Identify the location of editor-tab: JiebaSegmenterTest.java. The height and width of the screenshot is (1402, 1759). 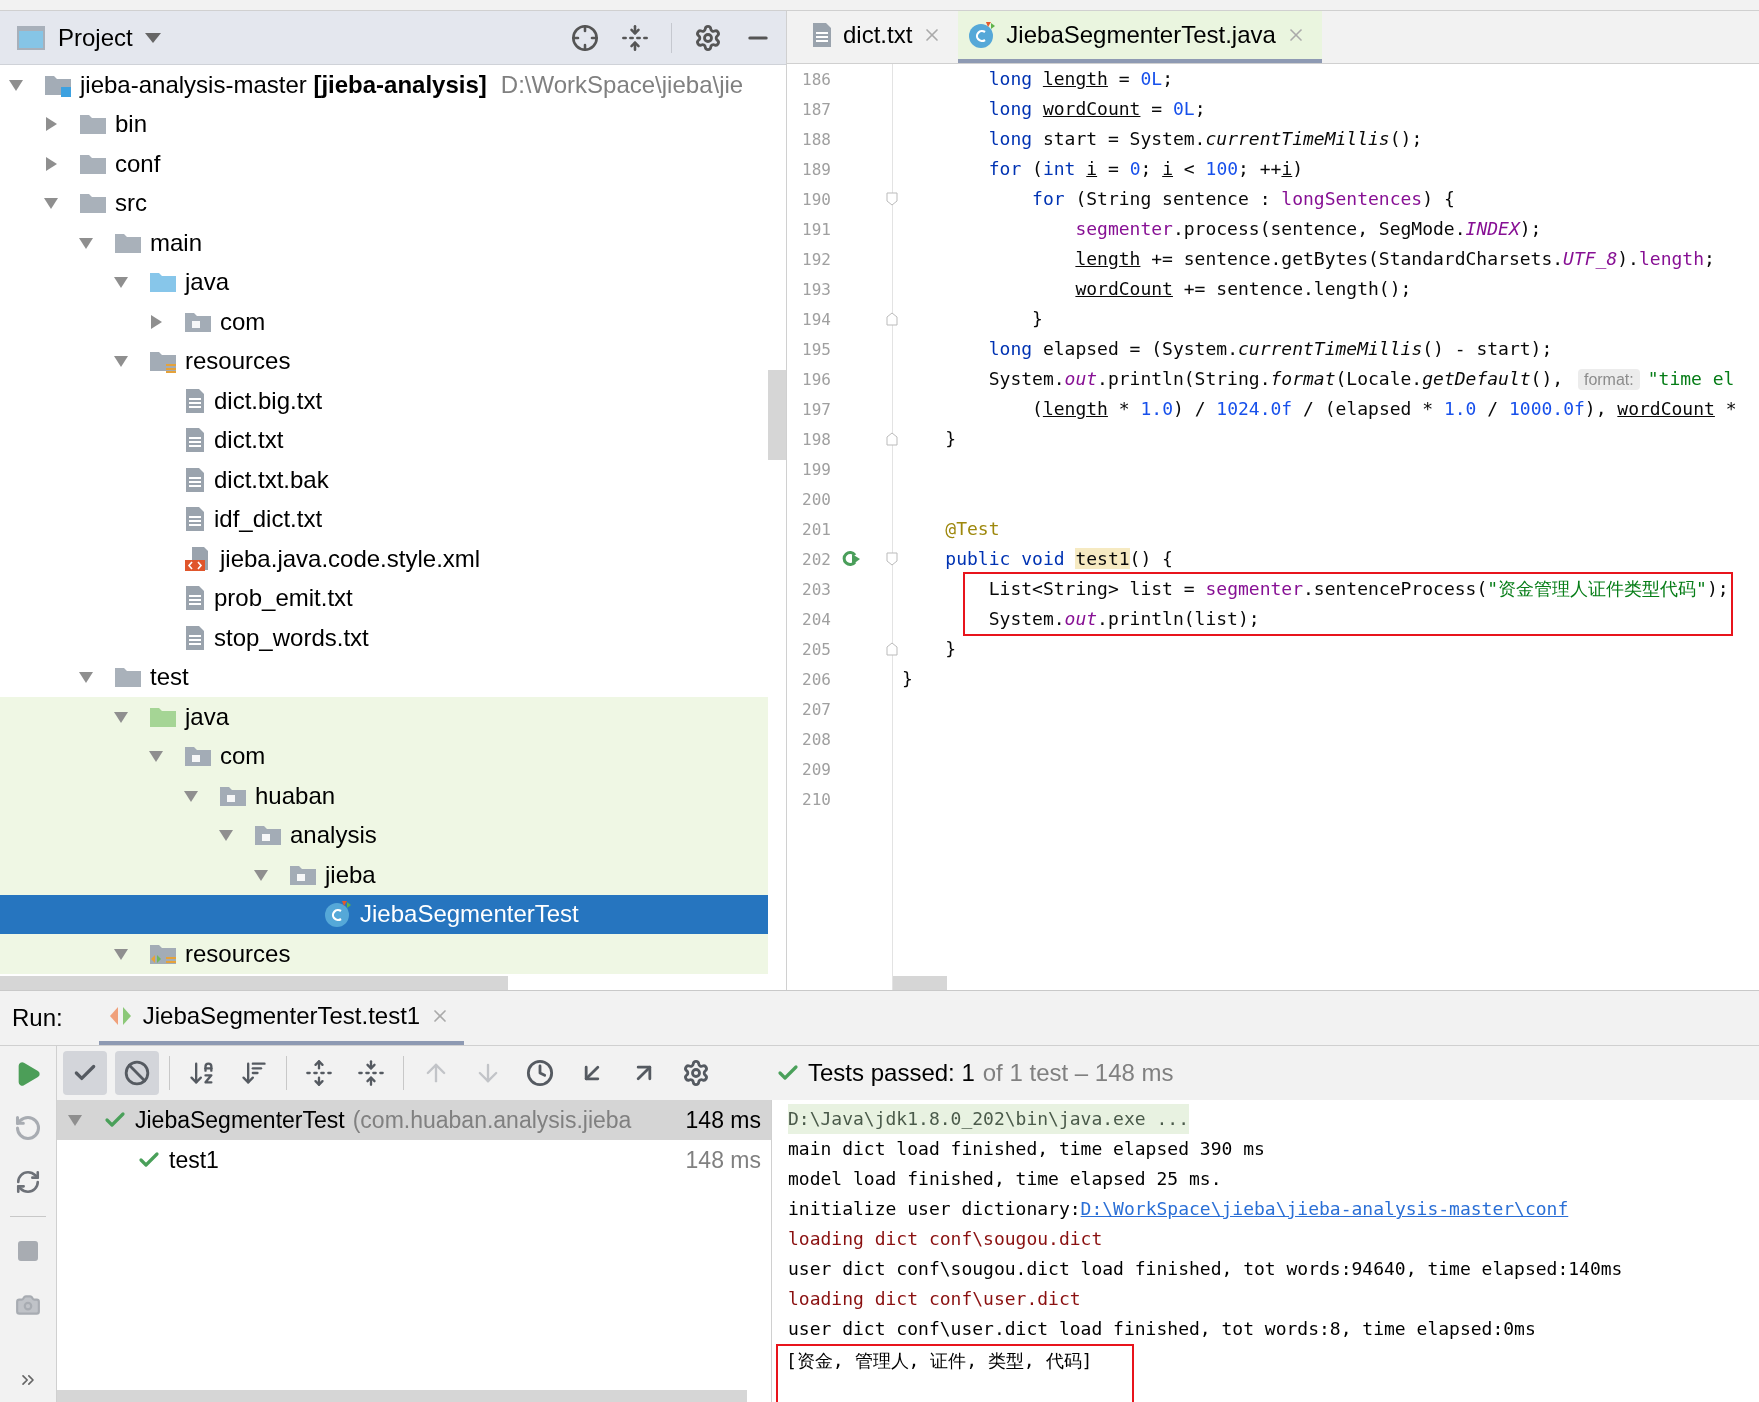
(1140, 37).